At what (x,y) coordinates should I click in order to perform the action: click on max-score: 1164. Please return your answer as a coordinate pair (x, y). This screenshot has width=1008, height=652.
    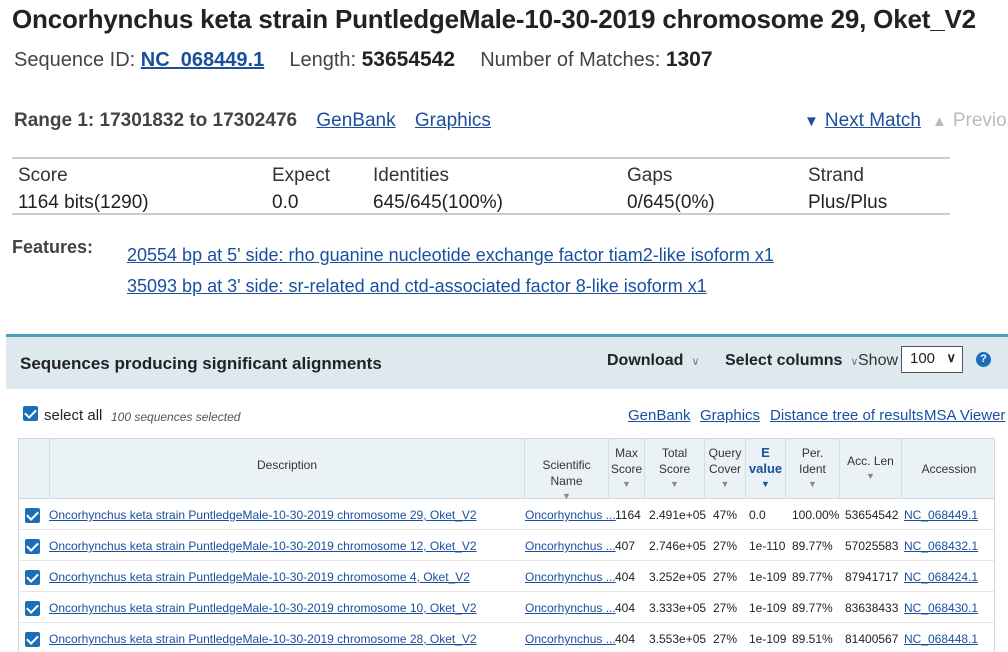
    Looking at the image, I should click on (628, 515).